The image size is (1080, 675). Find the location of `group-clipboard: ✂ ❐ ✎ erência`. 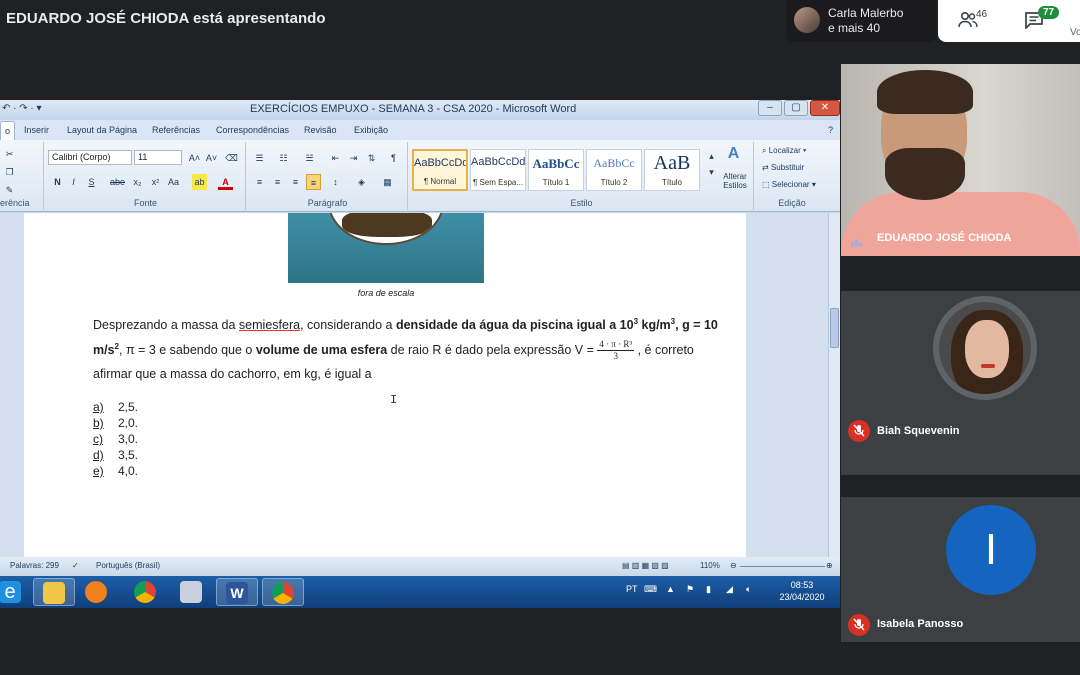

group-clipboard: ✂ ❐ ✎ erência is located at coordinates (22, 176).